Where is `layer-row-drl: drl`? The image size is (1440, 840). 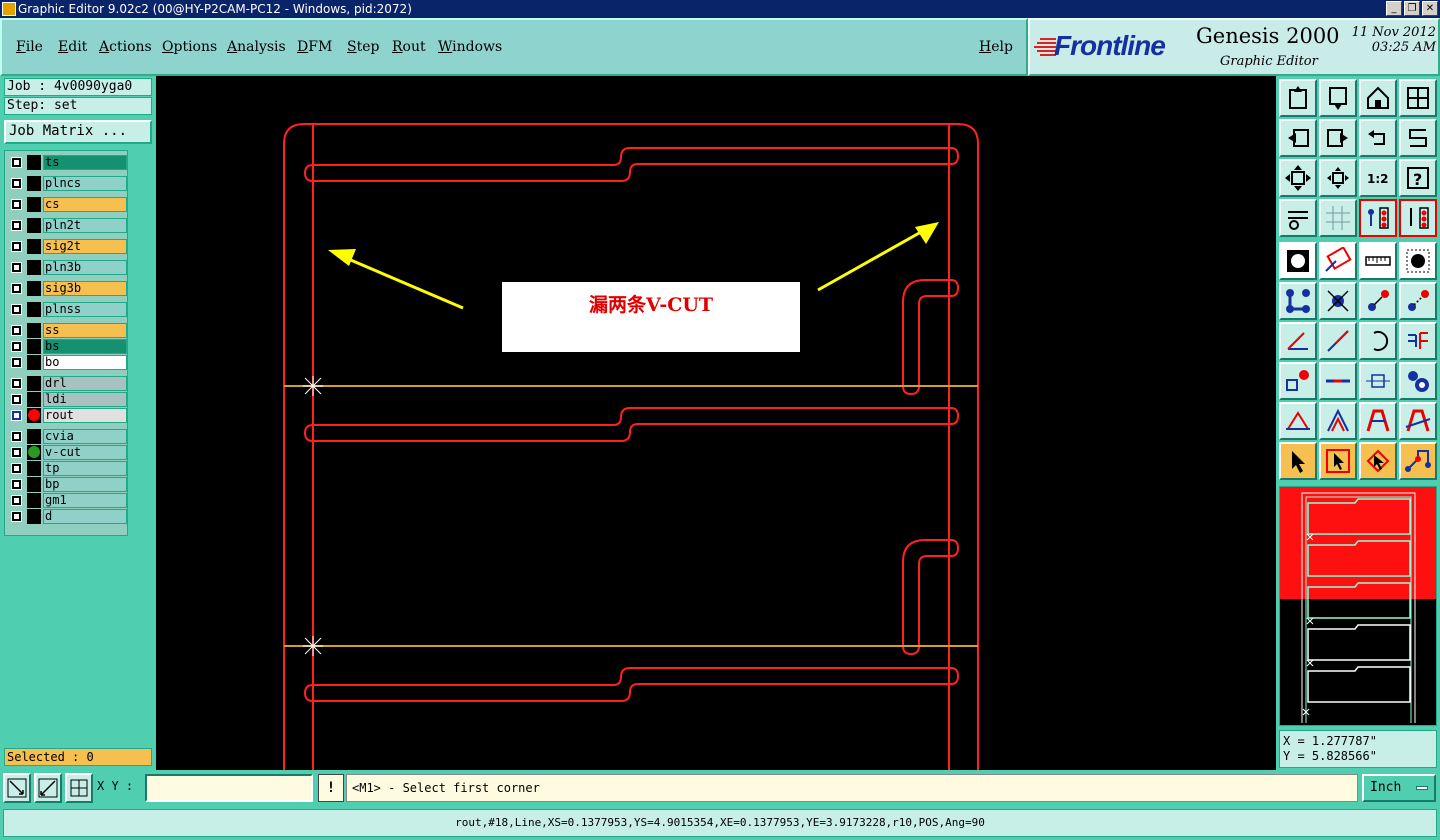 layer-row-drl: drl is located at coordinates (67, 383).